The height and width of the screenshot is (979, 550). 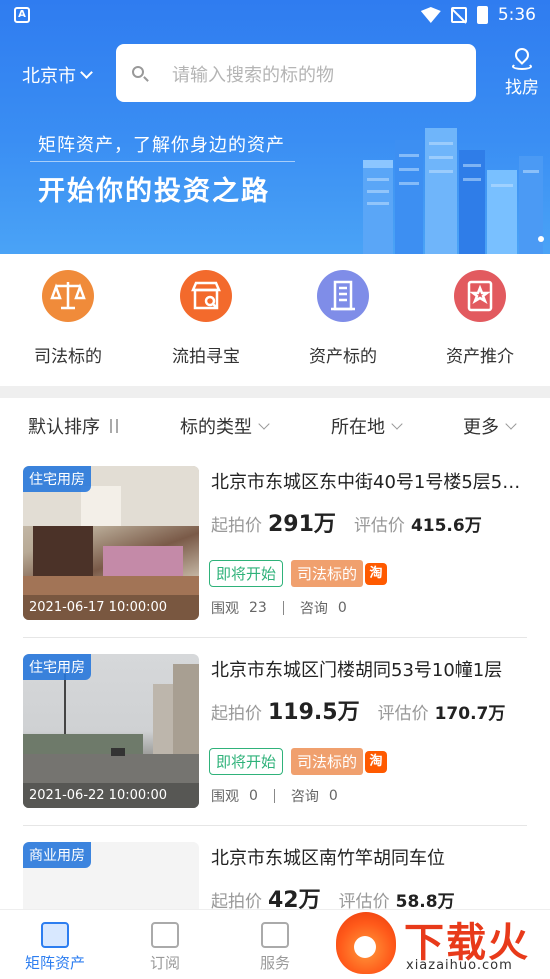 I want to click on nav-label: 矩阵资产, so click(x=54, y=963).